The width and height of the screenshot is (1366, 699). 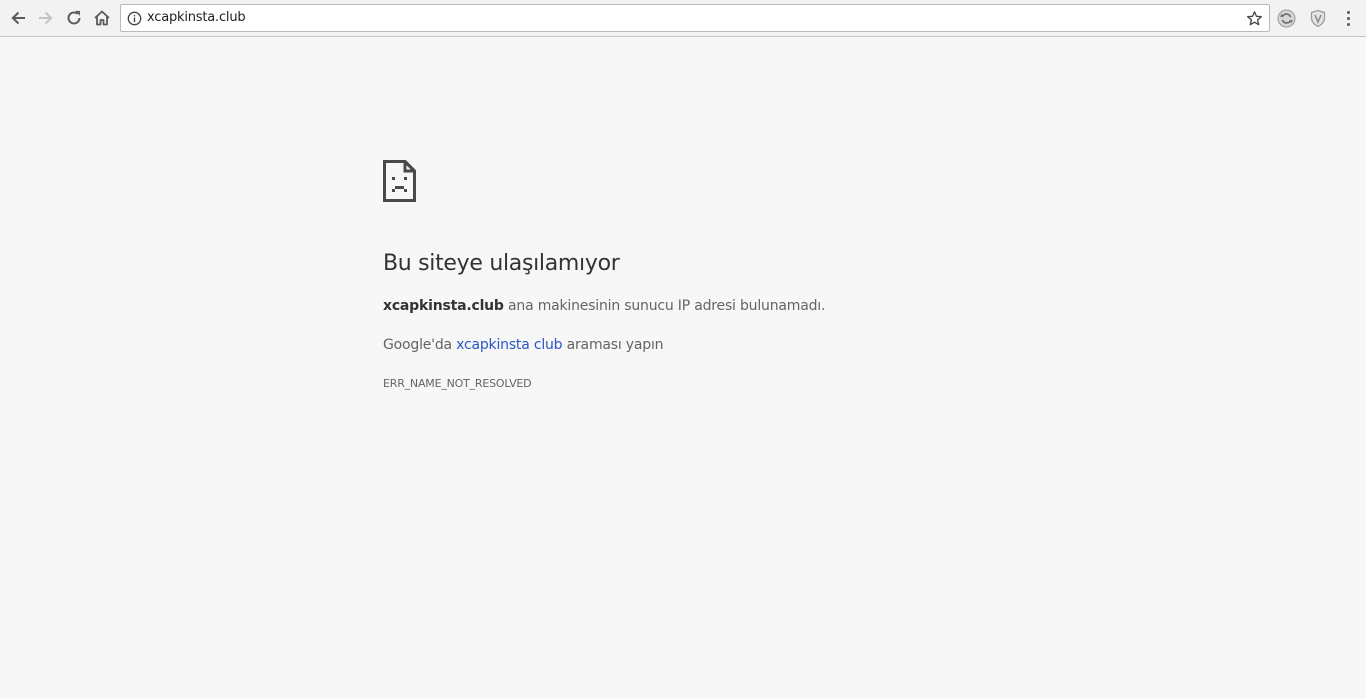 What do you see at coordinates (501, 263) in the screenshot?
I see `error-title: Bu siteye ulaşılamıyor` at bounding box center [501, 263].